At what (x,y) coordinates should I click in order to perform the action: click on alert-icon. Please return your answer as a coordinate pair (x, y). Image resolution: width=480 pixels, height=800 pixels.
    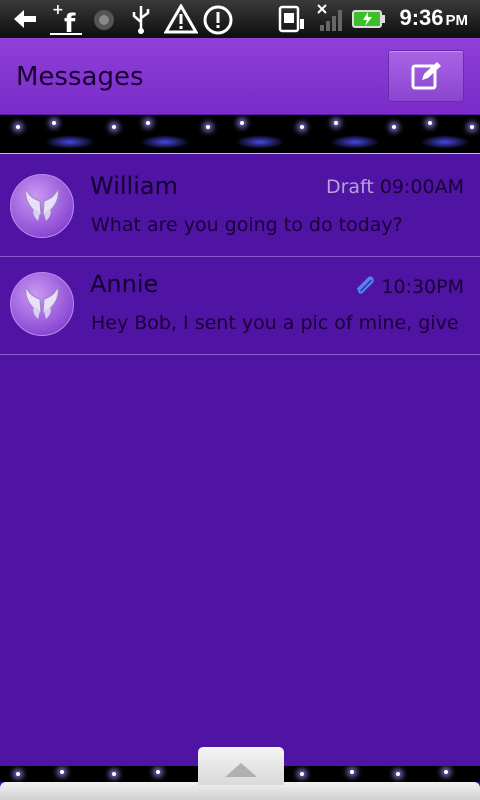
    Looking at the image, I should click on (218, 22).